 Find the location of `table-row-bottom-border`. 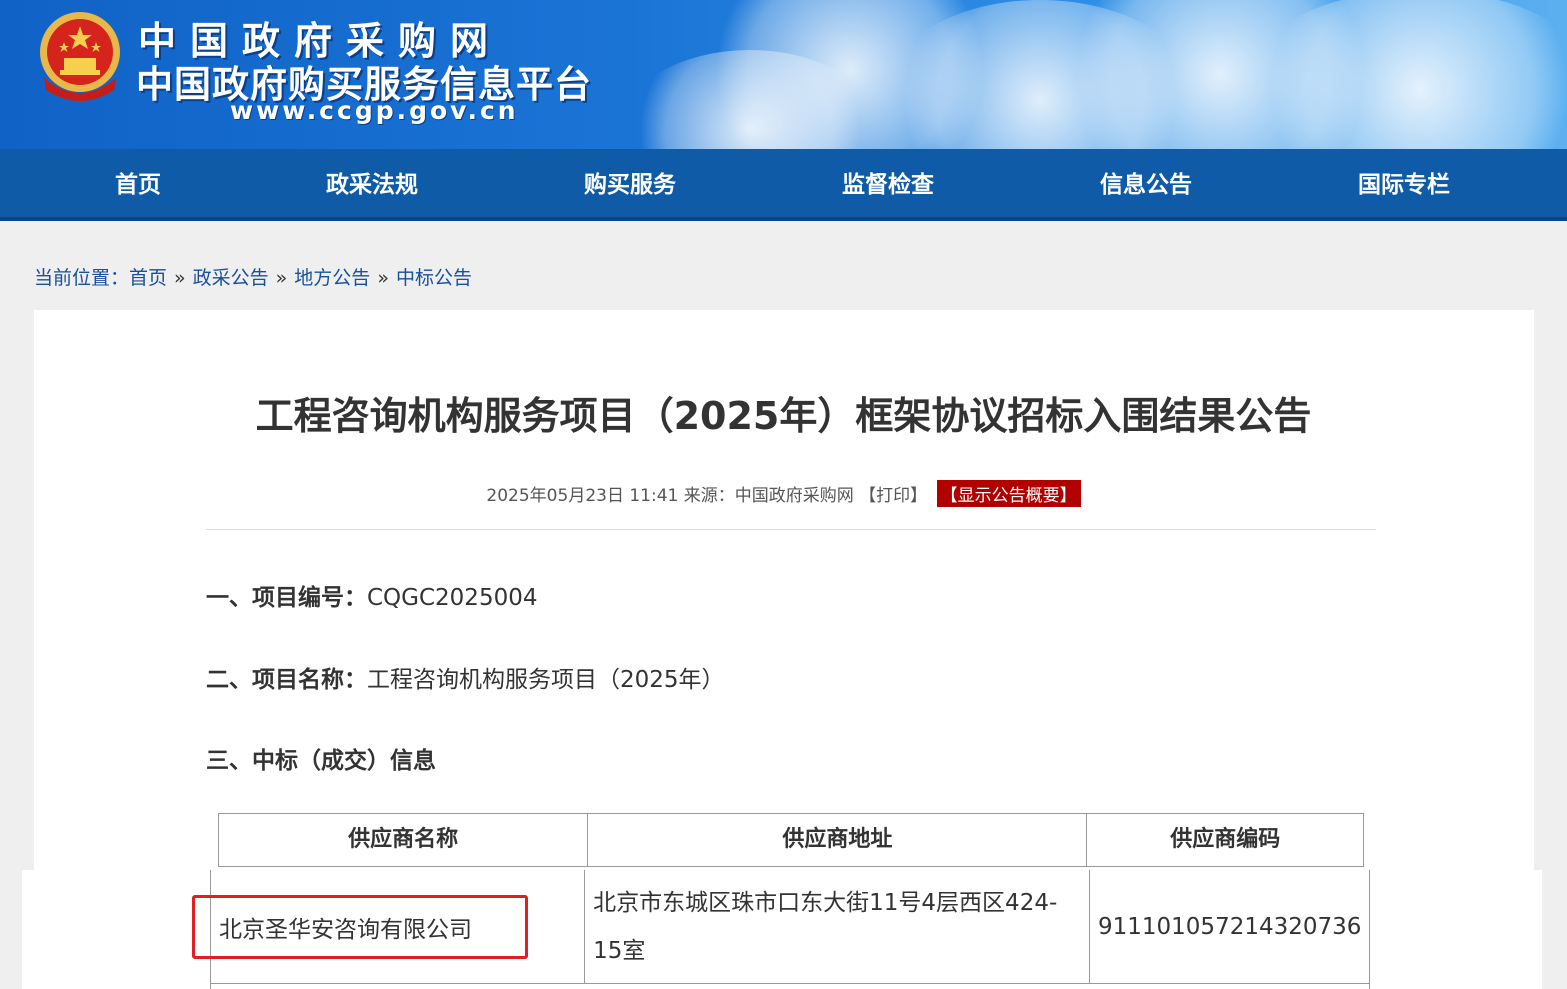

table-row-bottom-border is located at coordinates (790, 983).